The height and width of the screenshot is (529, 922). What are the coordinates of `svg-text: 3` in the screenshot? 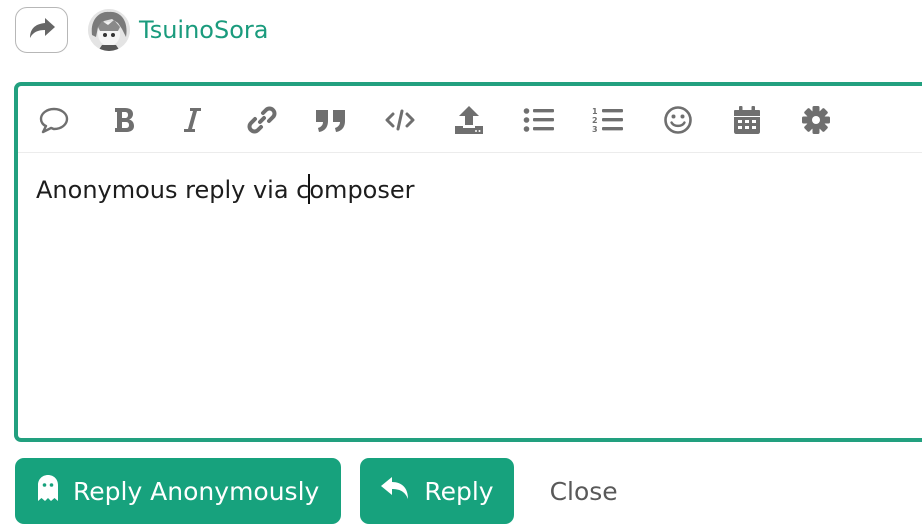 It's located at (595, 129).